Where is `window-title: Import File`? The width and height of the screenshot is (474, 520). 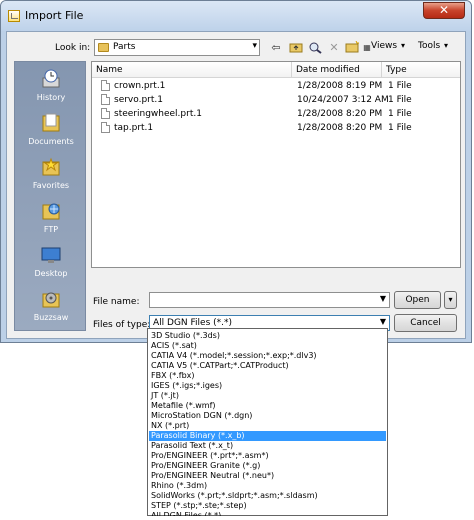
window-title: Import File is located at coordinates (54, 15).